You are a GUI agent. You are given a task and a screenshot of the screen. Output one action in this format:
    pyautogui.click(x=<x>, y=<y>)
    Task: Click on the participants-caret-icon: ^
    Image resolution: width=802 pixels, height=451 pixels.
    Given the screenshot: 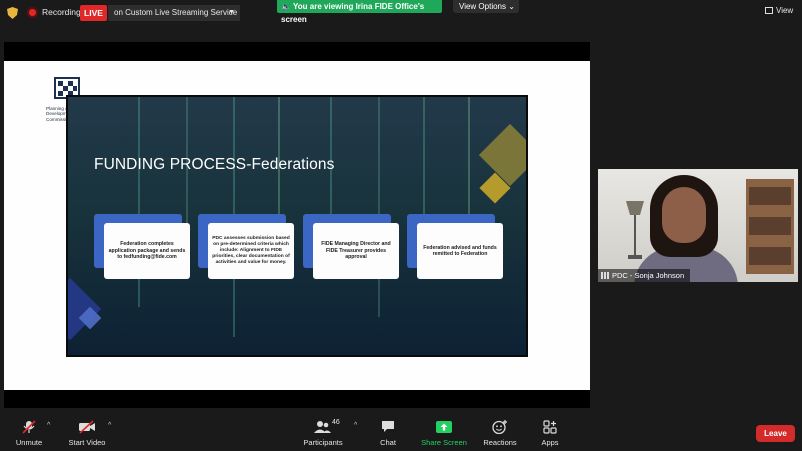 What is the action you would take?
    pyautogui.click(x=355, y=425)
    